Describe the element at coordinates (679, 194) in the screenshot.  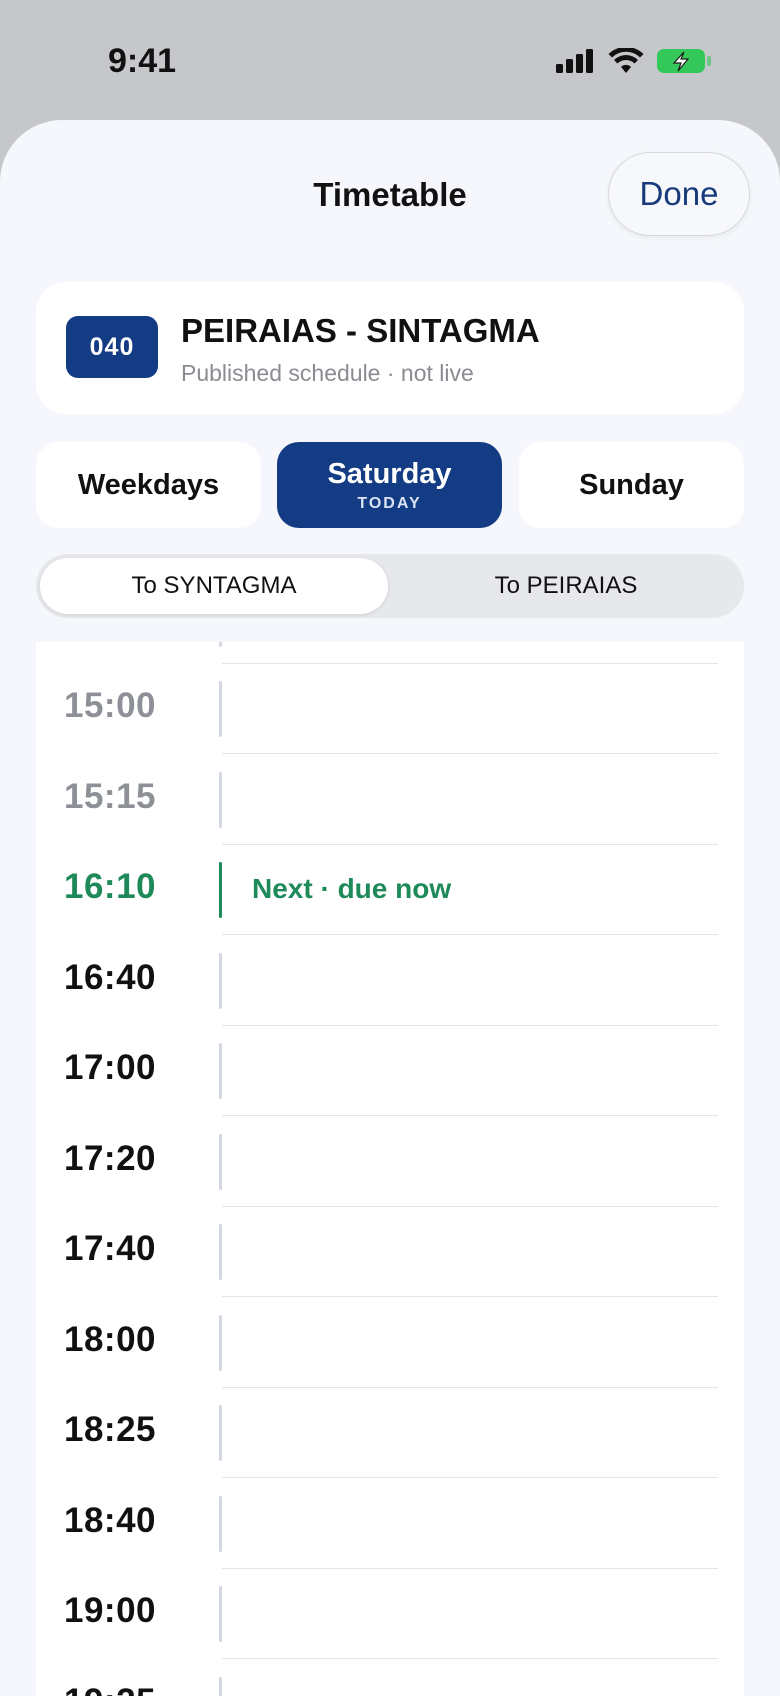
I see `done-button: Done` at that location.